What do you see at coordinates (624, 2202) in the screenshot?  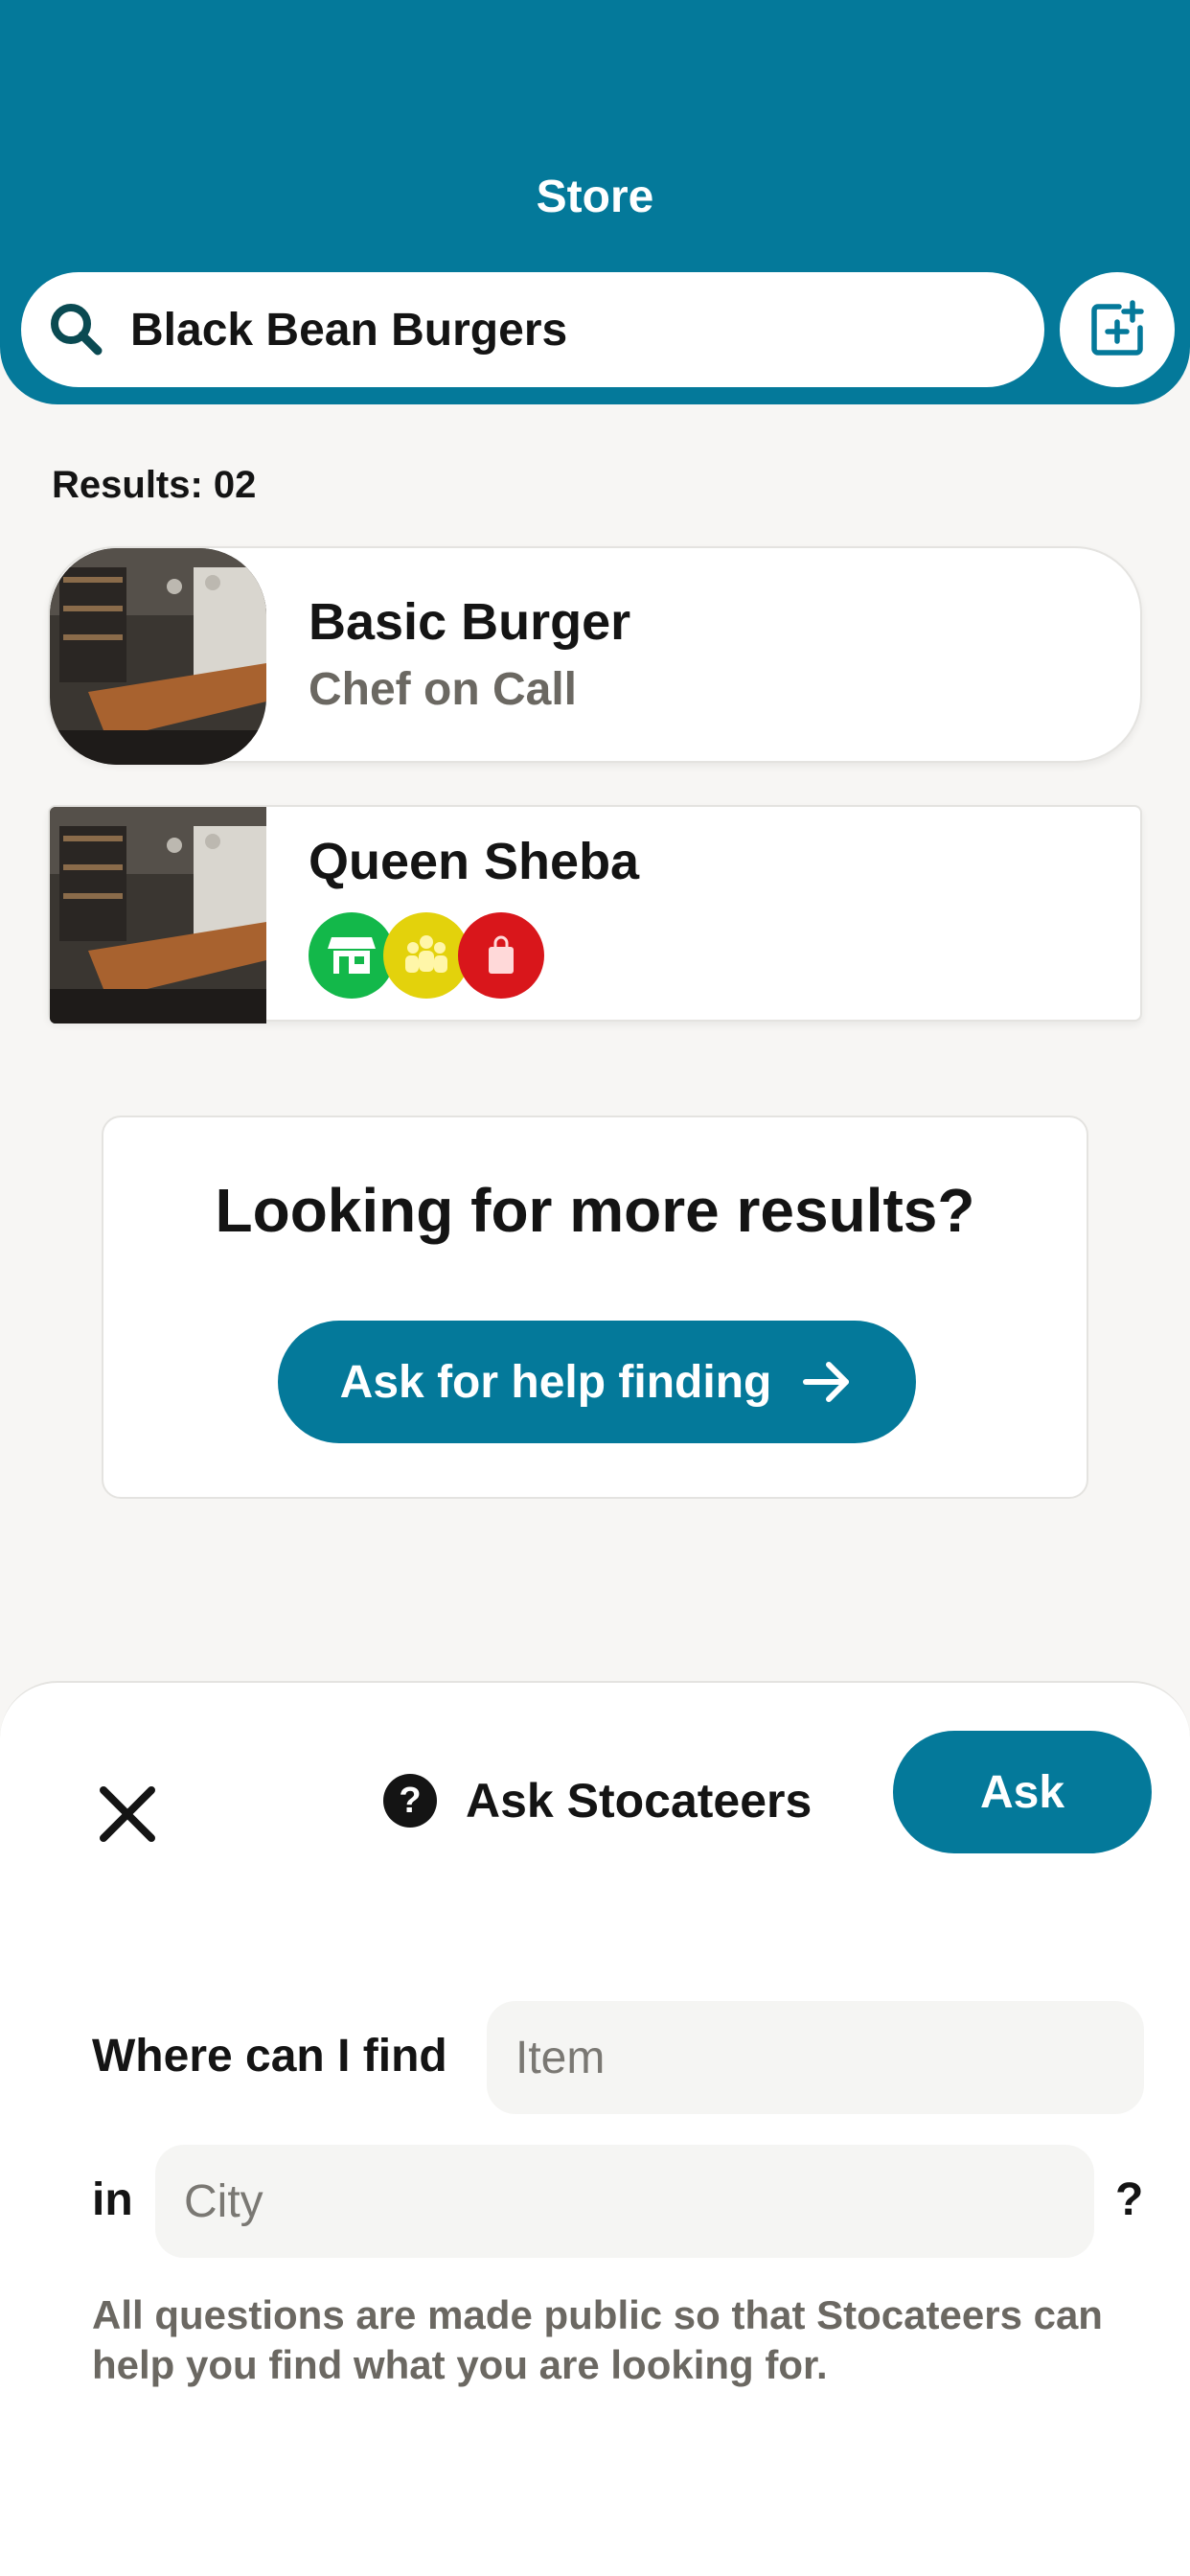 I see `city-input` at bounding box center [624, 2202].